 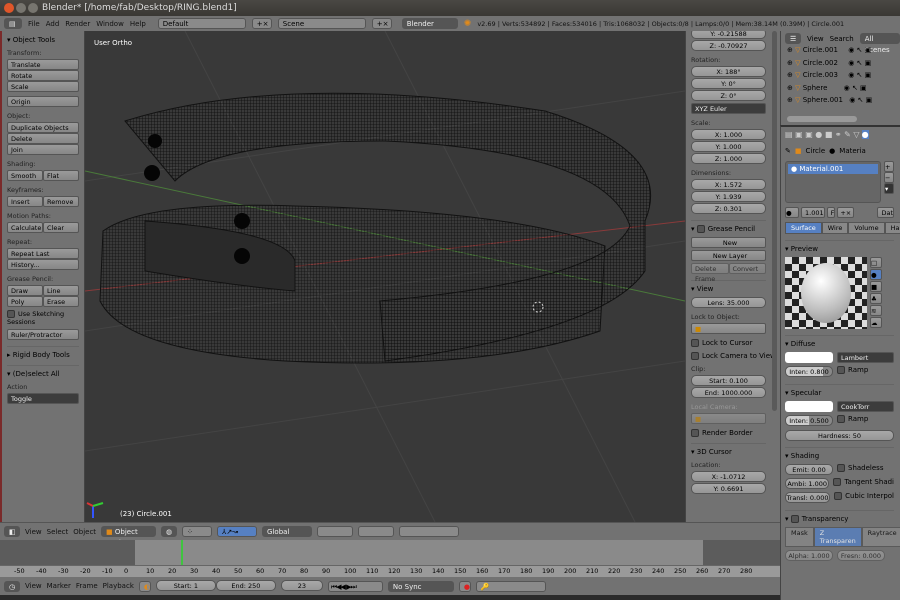 What do you see at coordinates (43, 253) in the screenshot?
I see `repeat-last-button: Repeat Last` at bounding box center [43, 253].